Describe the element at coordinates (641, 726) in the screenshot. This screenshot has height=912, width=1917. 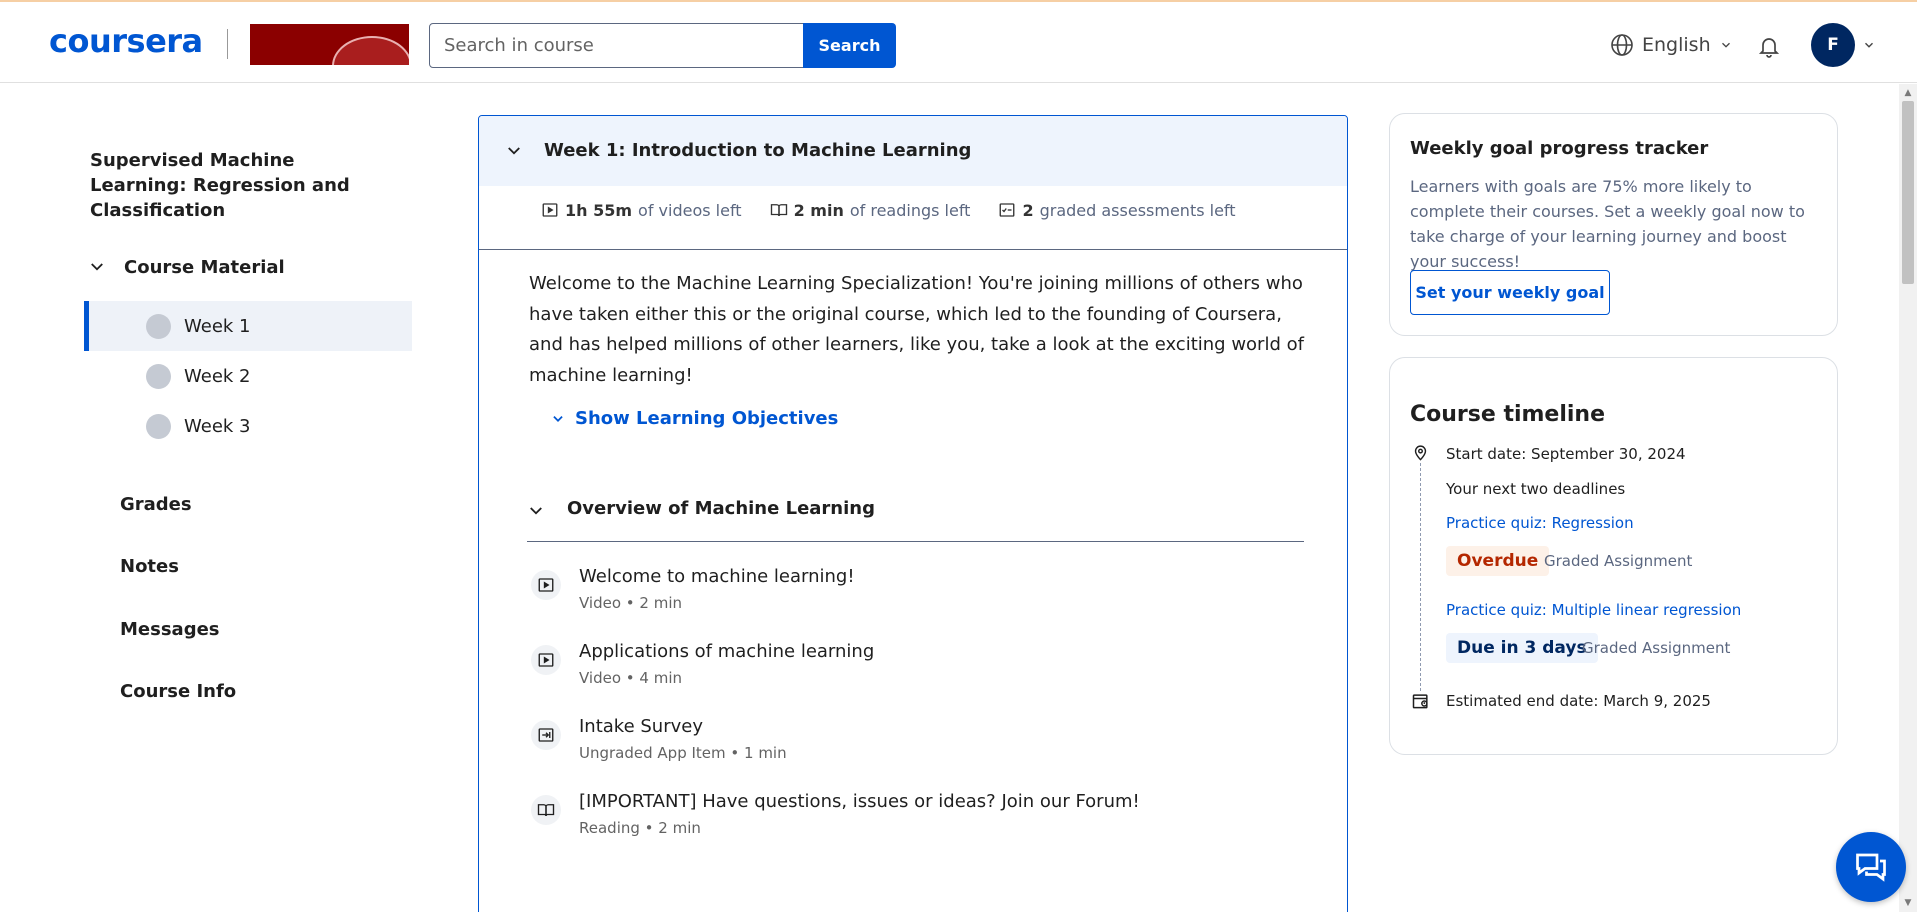
I see `item-title: Intake Survey` at that location.